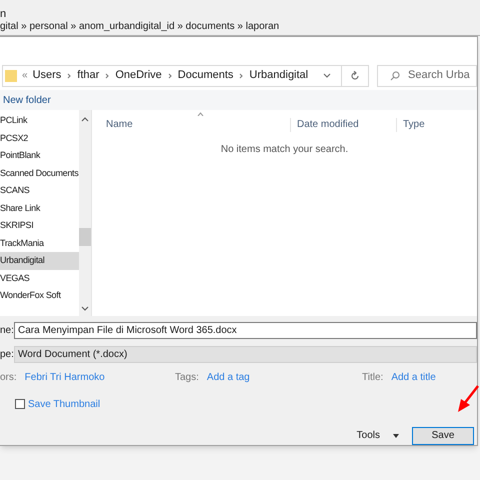  What do you see at coordinates (11, 75) in the screenshot?
I see `folder-icon` at bounding box center [11, 75].